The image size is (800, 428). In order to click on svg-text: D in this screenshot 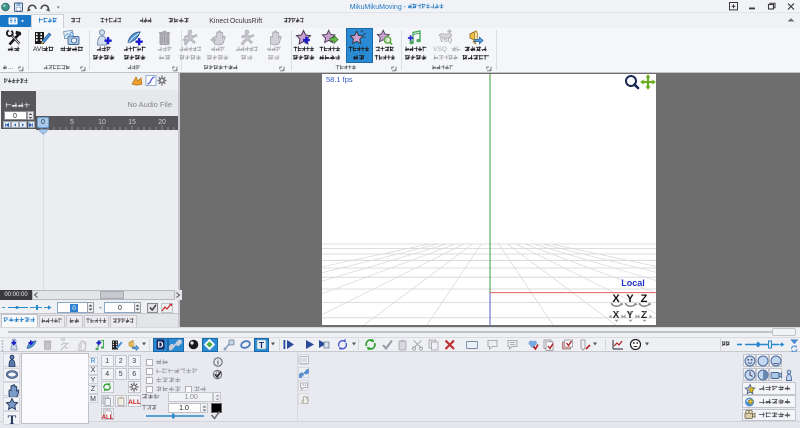, I will do `click(161, 345)`.